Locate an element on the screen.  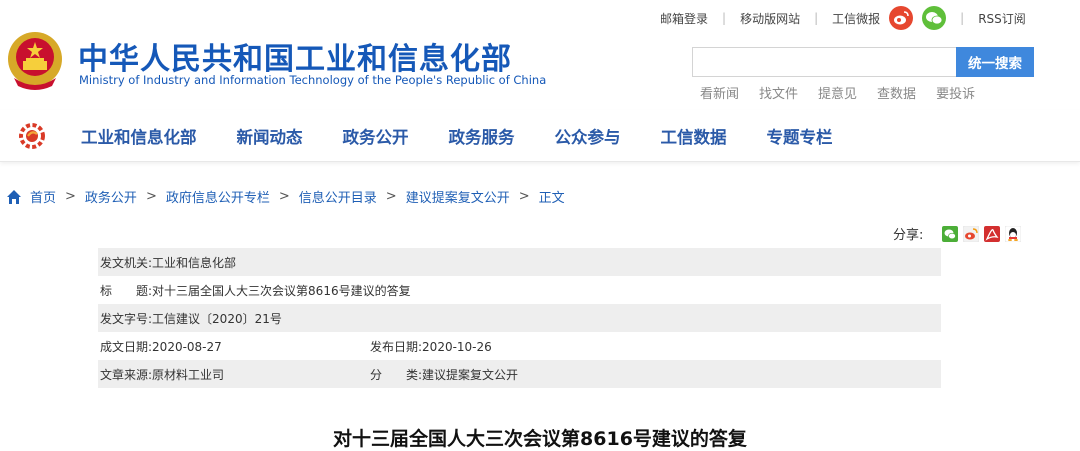
share-bar: 分享: is located at coordinates (957, 233).